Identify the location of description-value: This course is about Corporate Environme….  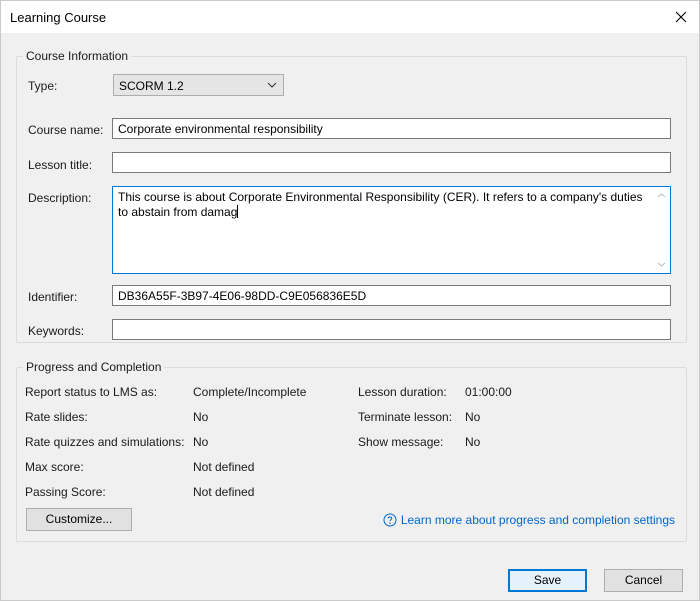
(380, 204).